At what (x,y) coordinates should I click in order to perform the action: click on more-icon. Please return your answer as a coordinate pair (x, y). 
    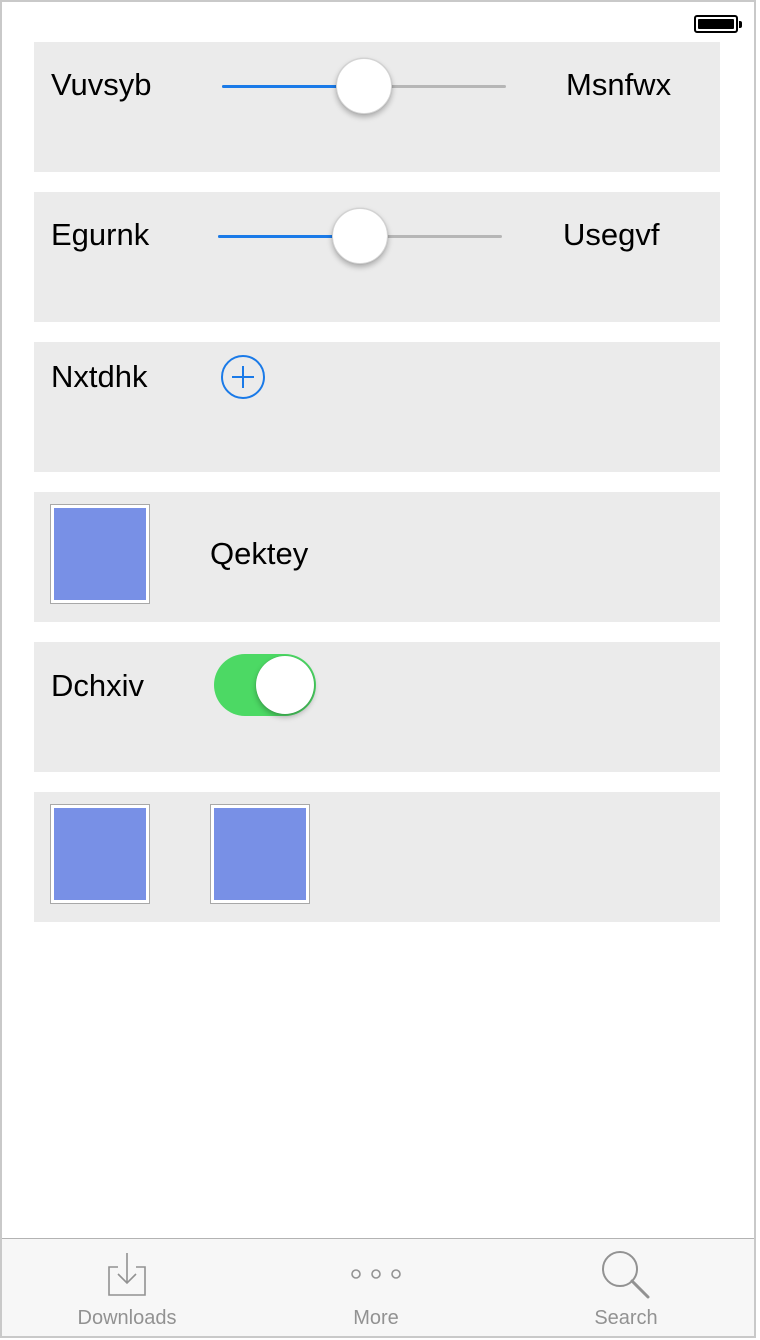
    Looking at the image, I should click on (376, 1274).